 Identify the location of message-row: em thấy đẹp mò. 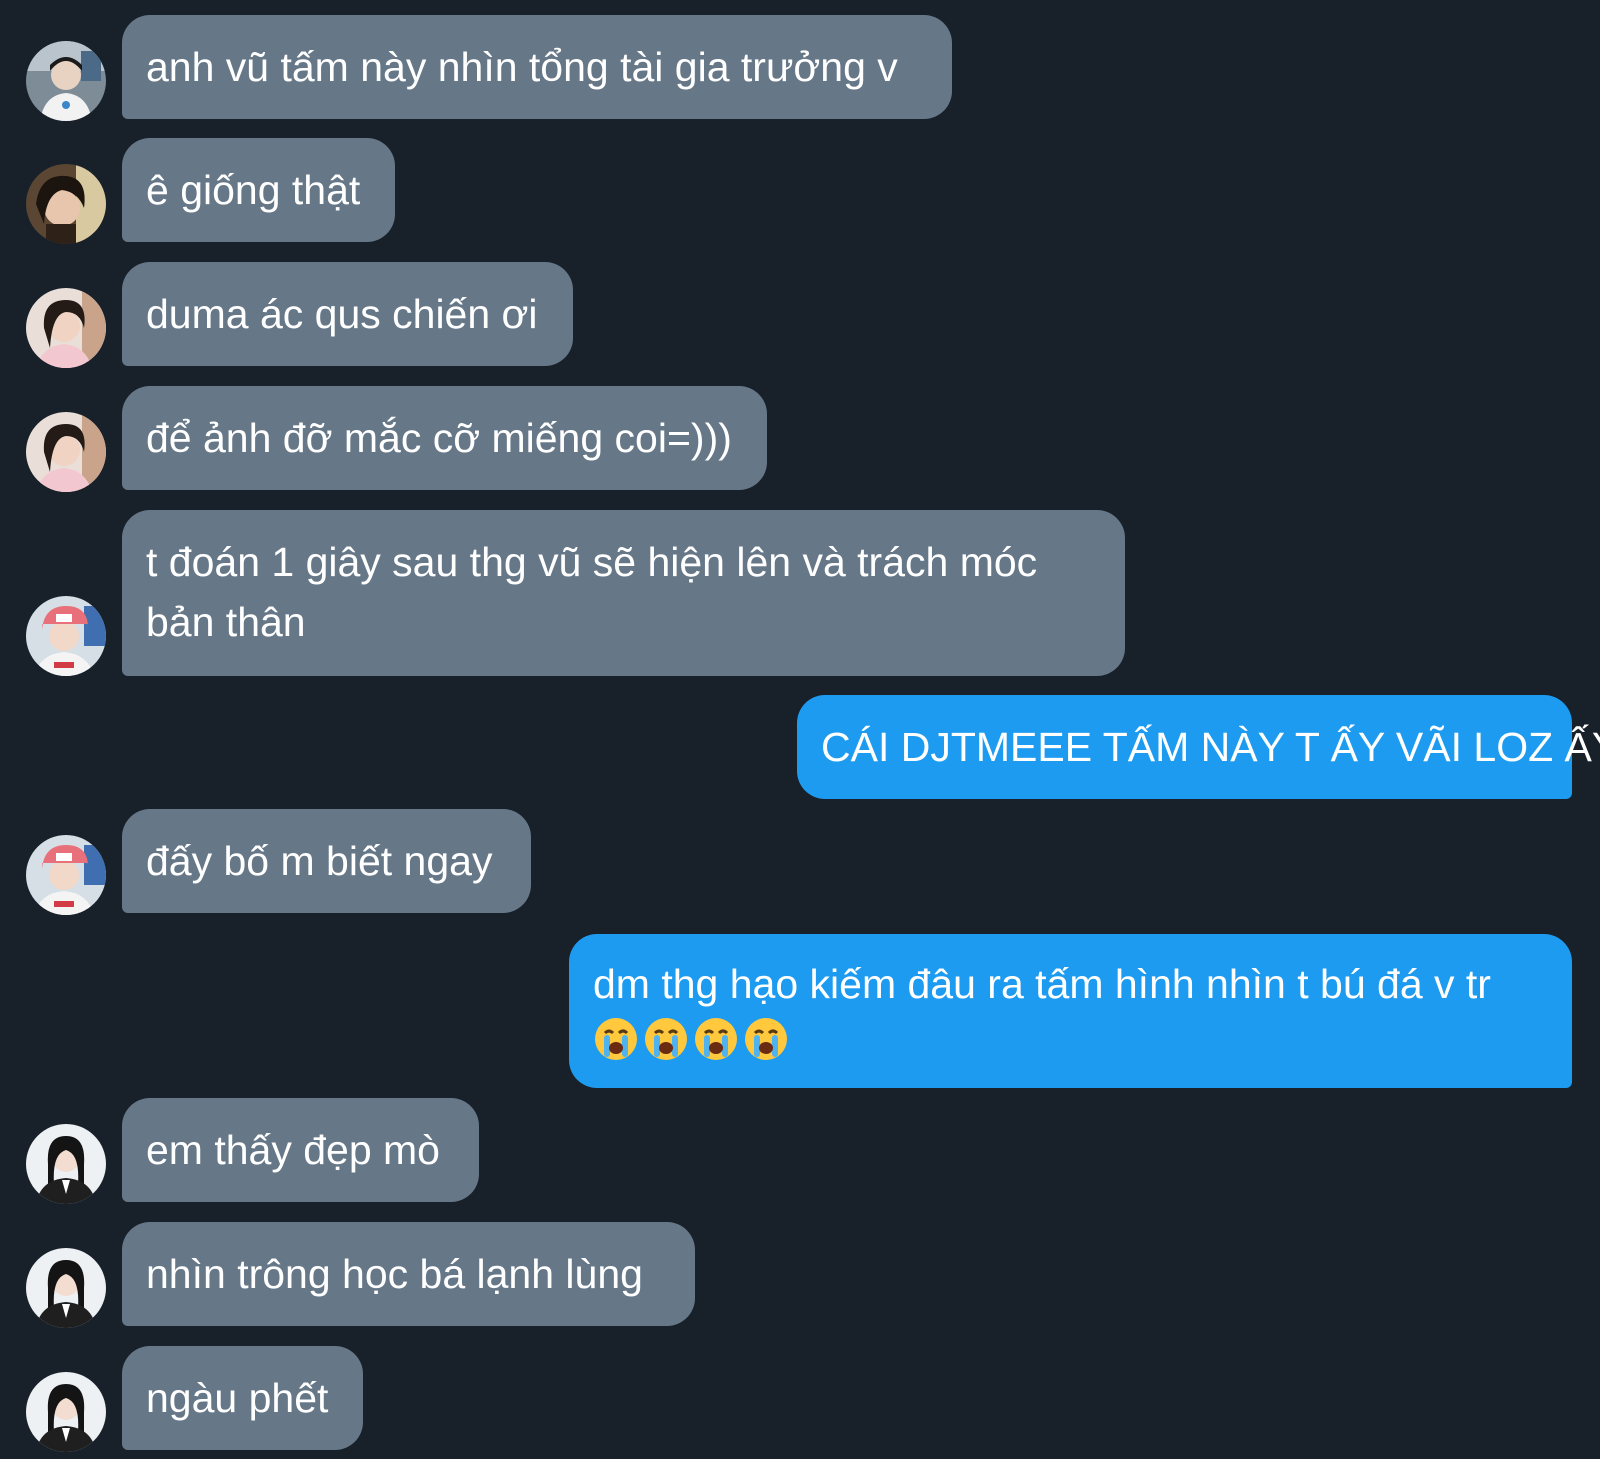
(800, 1151).